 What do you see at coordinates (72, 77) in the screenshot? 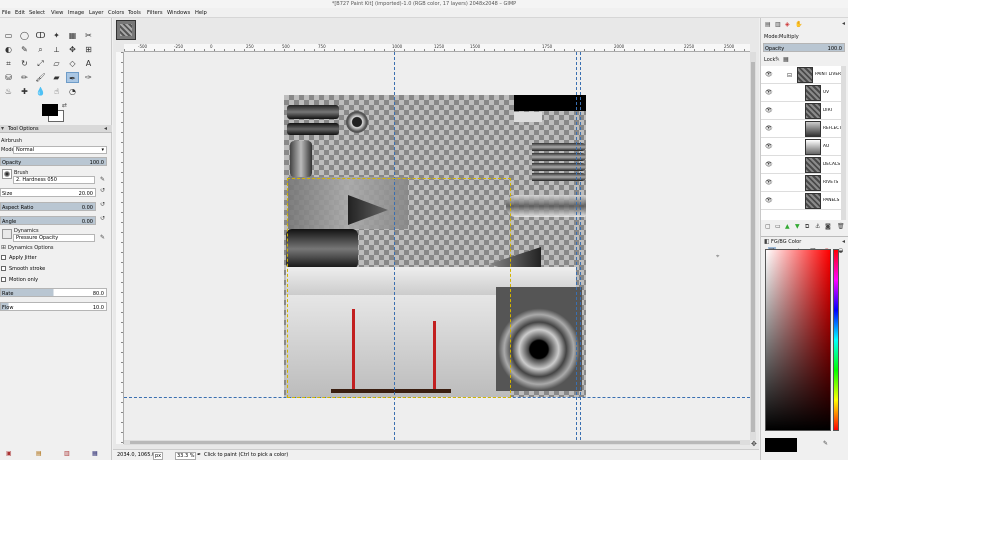
I see `airbrush-icon: ✒` at bounding box center [72, 77].